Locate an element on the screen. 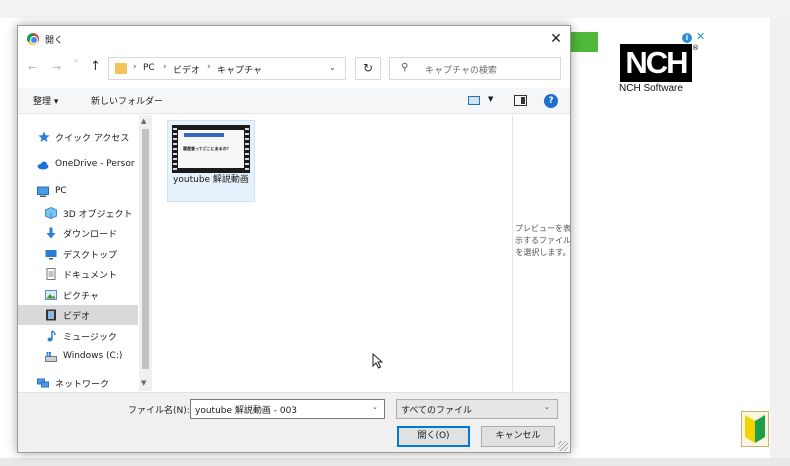 The height and width of the screenshot is (466, 790). chrome-icon is located at coordinates (33, 39).